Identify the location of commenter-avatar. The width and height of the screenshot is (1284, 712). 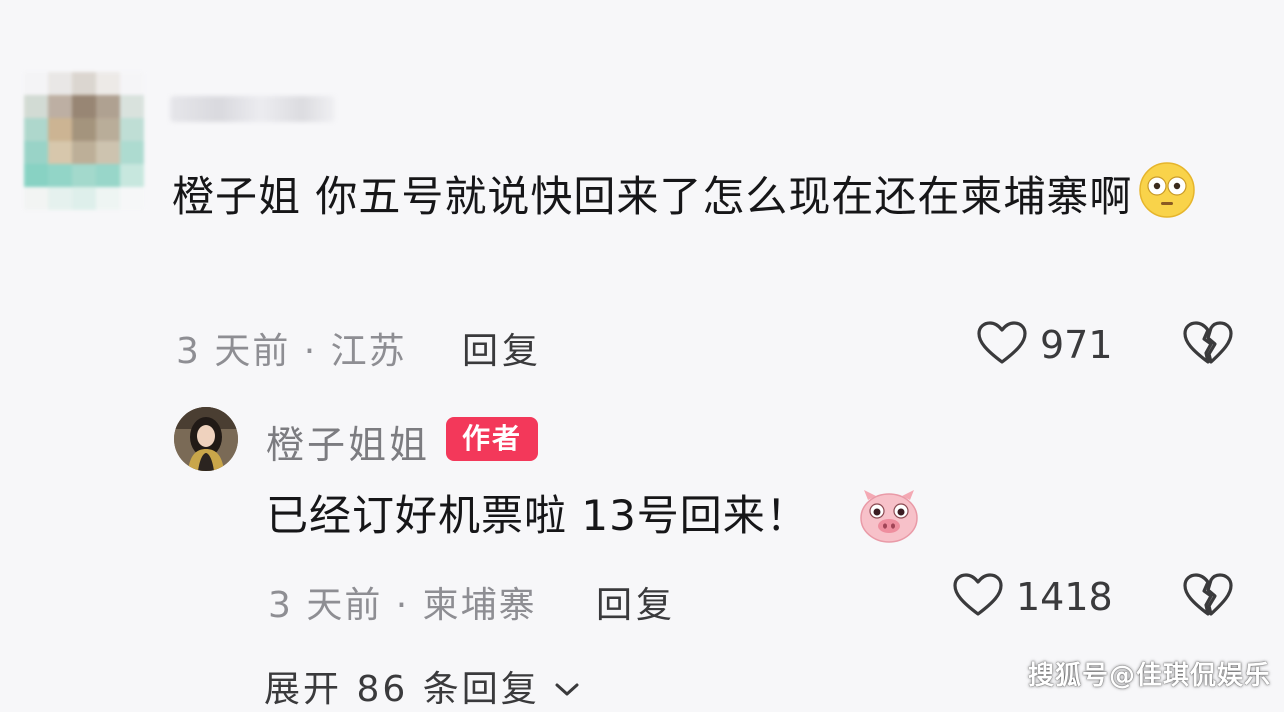
(84, 141).